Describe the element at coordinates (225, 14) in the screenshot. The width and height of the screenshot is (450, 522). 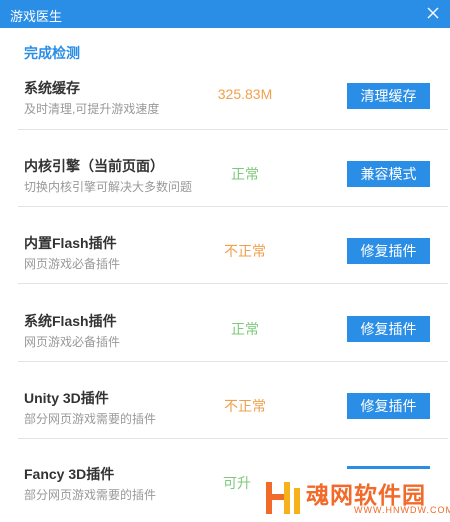
I see `title-bar: 游戏医生` at that location.